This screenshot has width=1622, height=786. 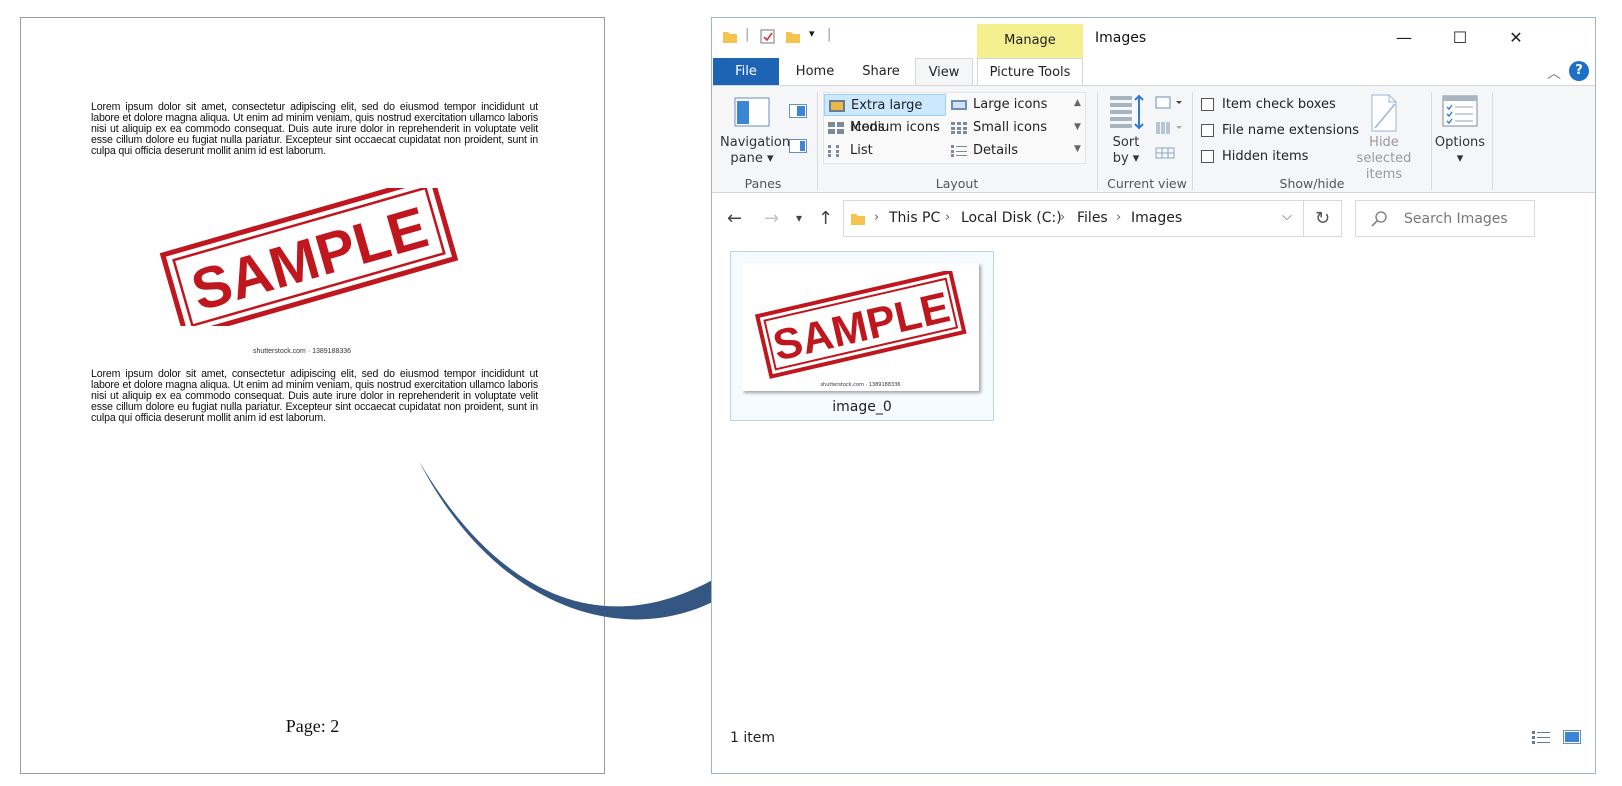 What do you see at coordinates (833, 151) in the screenshot?
I see `list-icon` at bounding box center [833, 151].